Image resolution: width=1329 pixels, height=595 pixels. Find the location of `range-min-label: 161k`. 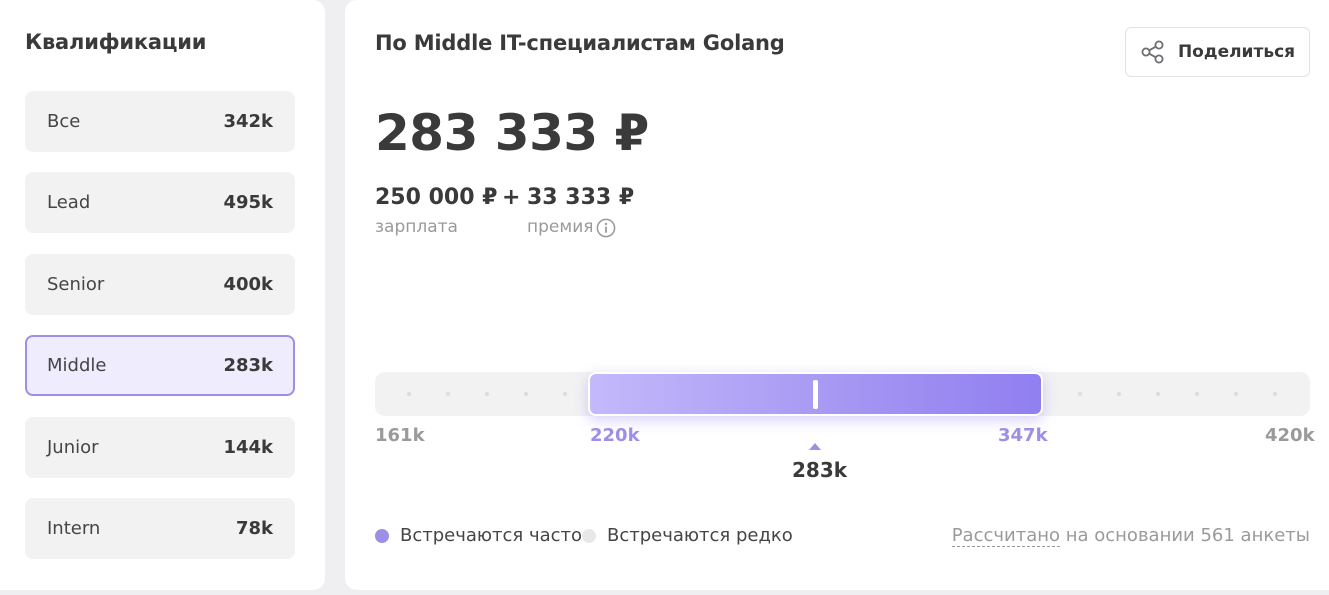

range-min-label: 161k is located at coordinates (400, 435).